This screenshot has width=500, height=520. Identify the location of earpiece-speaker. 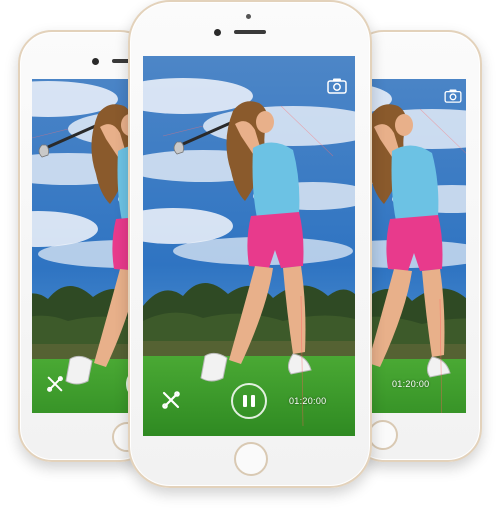
(250, 32).